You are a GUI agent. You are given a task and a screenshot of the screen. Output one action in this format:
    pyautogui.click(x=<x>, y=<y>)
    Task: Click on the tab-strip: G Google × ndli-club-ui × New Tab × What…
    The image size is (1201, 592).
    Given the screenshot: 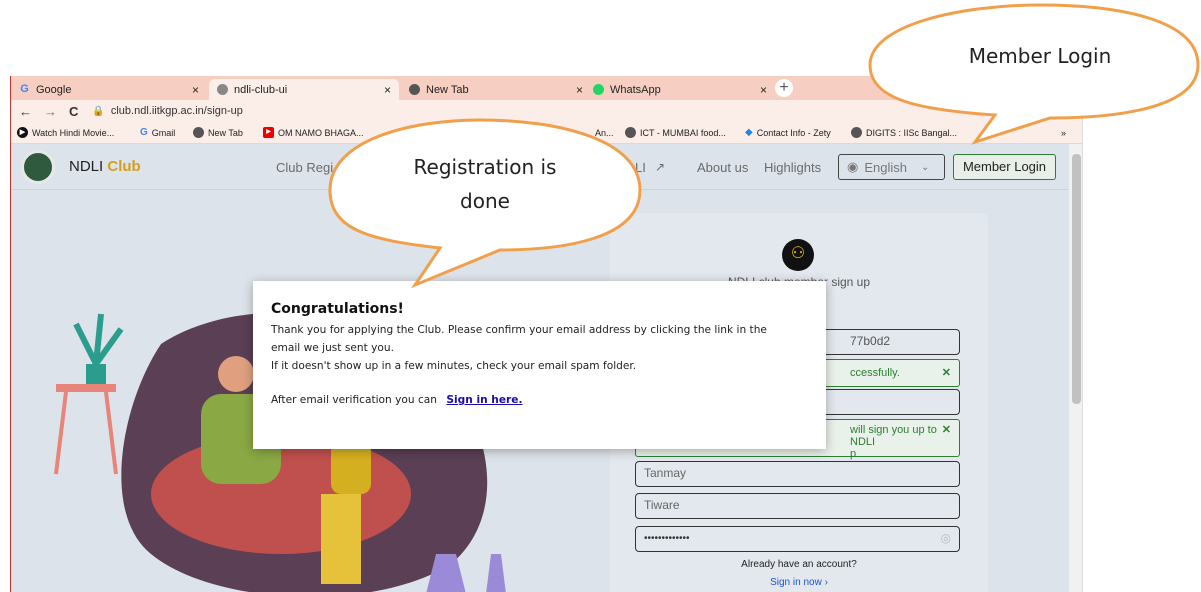 What is the action you would take?
    pyautogui.click(x=546, y=88)
    